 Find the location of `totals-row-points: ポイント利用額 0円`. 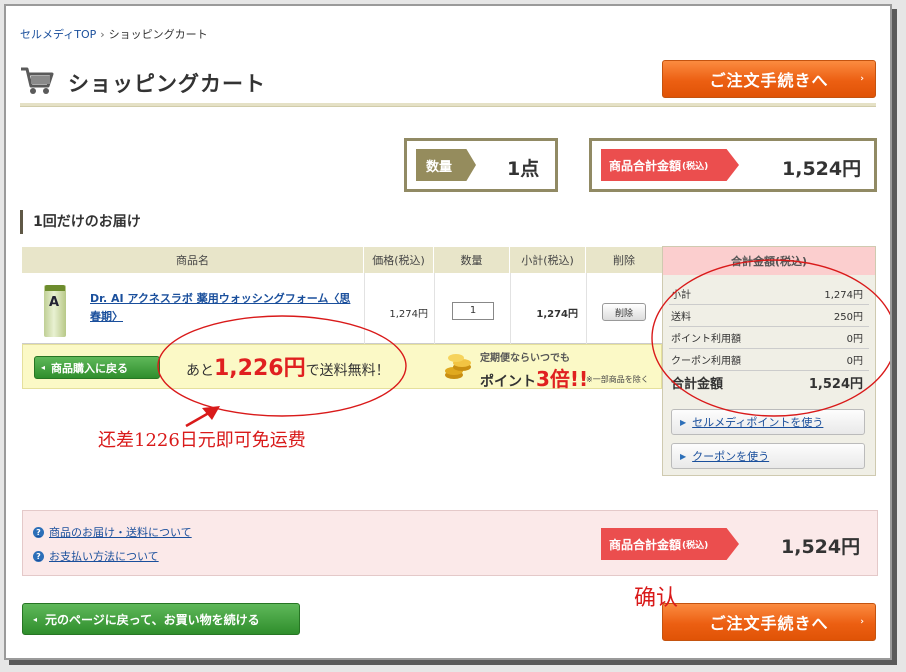

totals-row-points: ポイント利用額 0円 is located at coordinates (769, 338).